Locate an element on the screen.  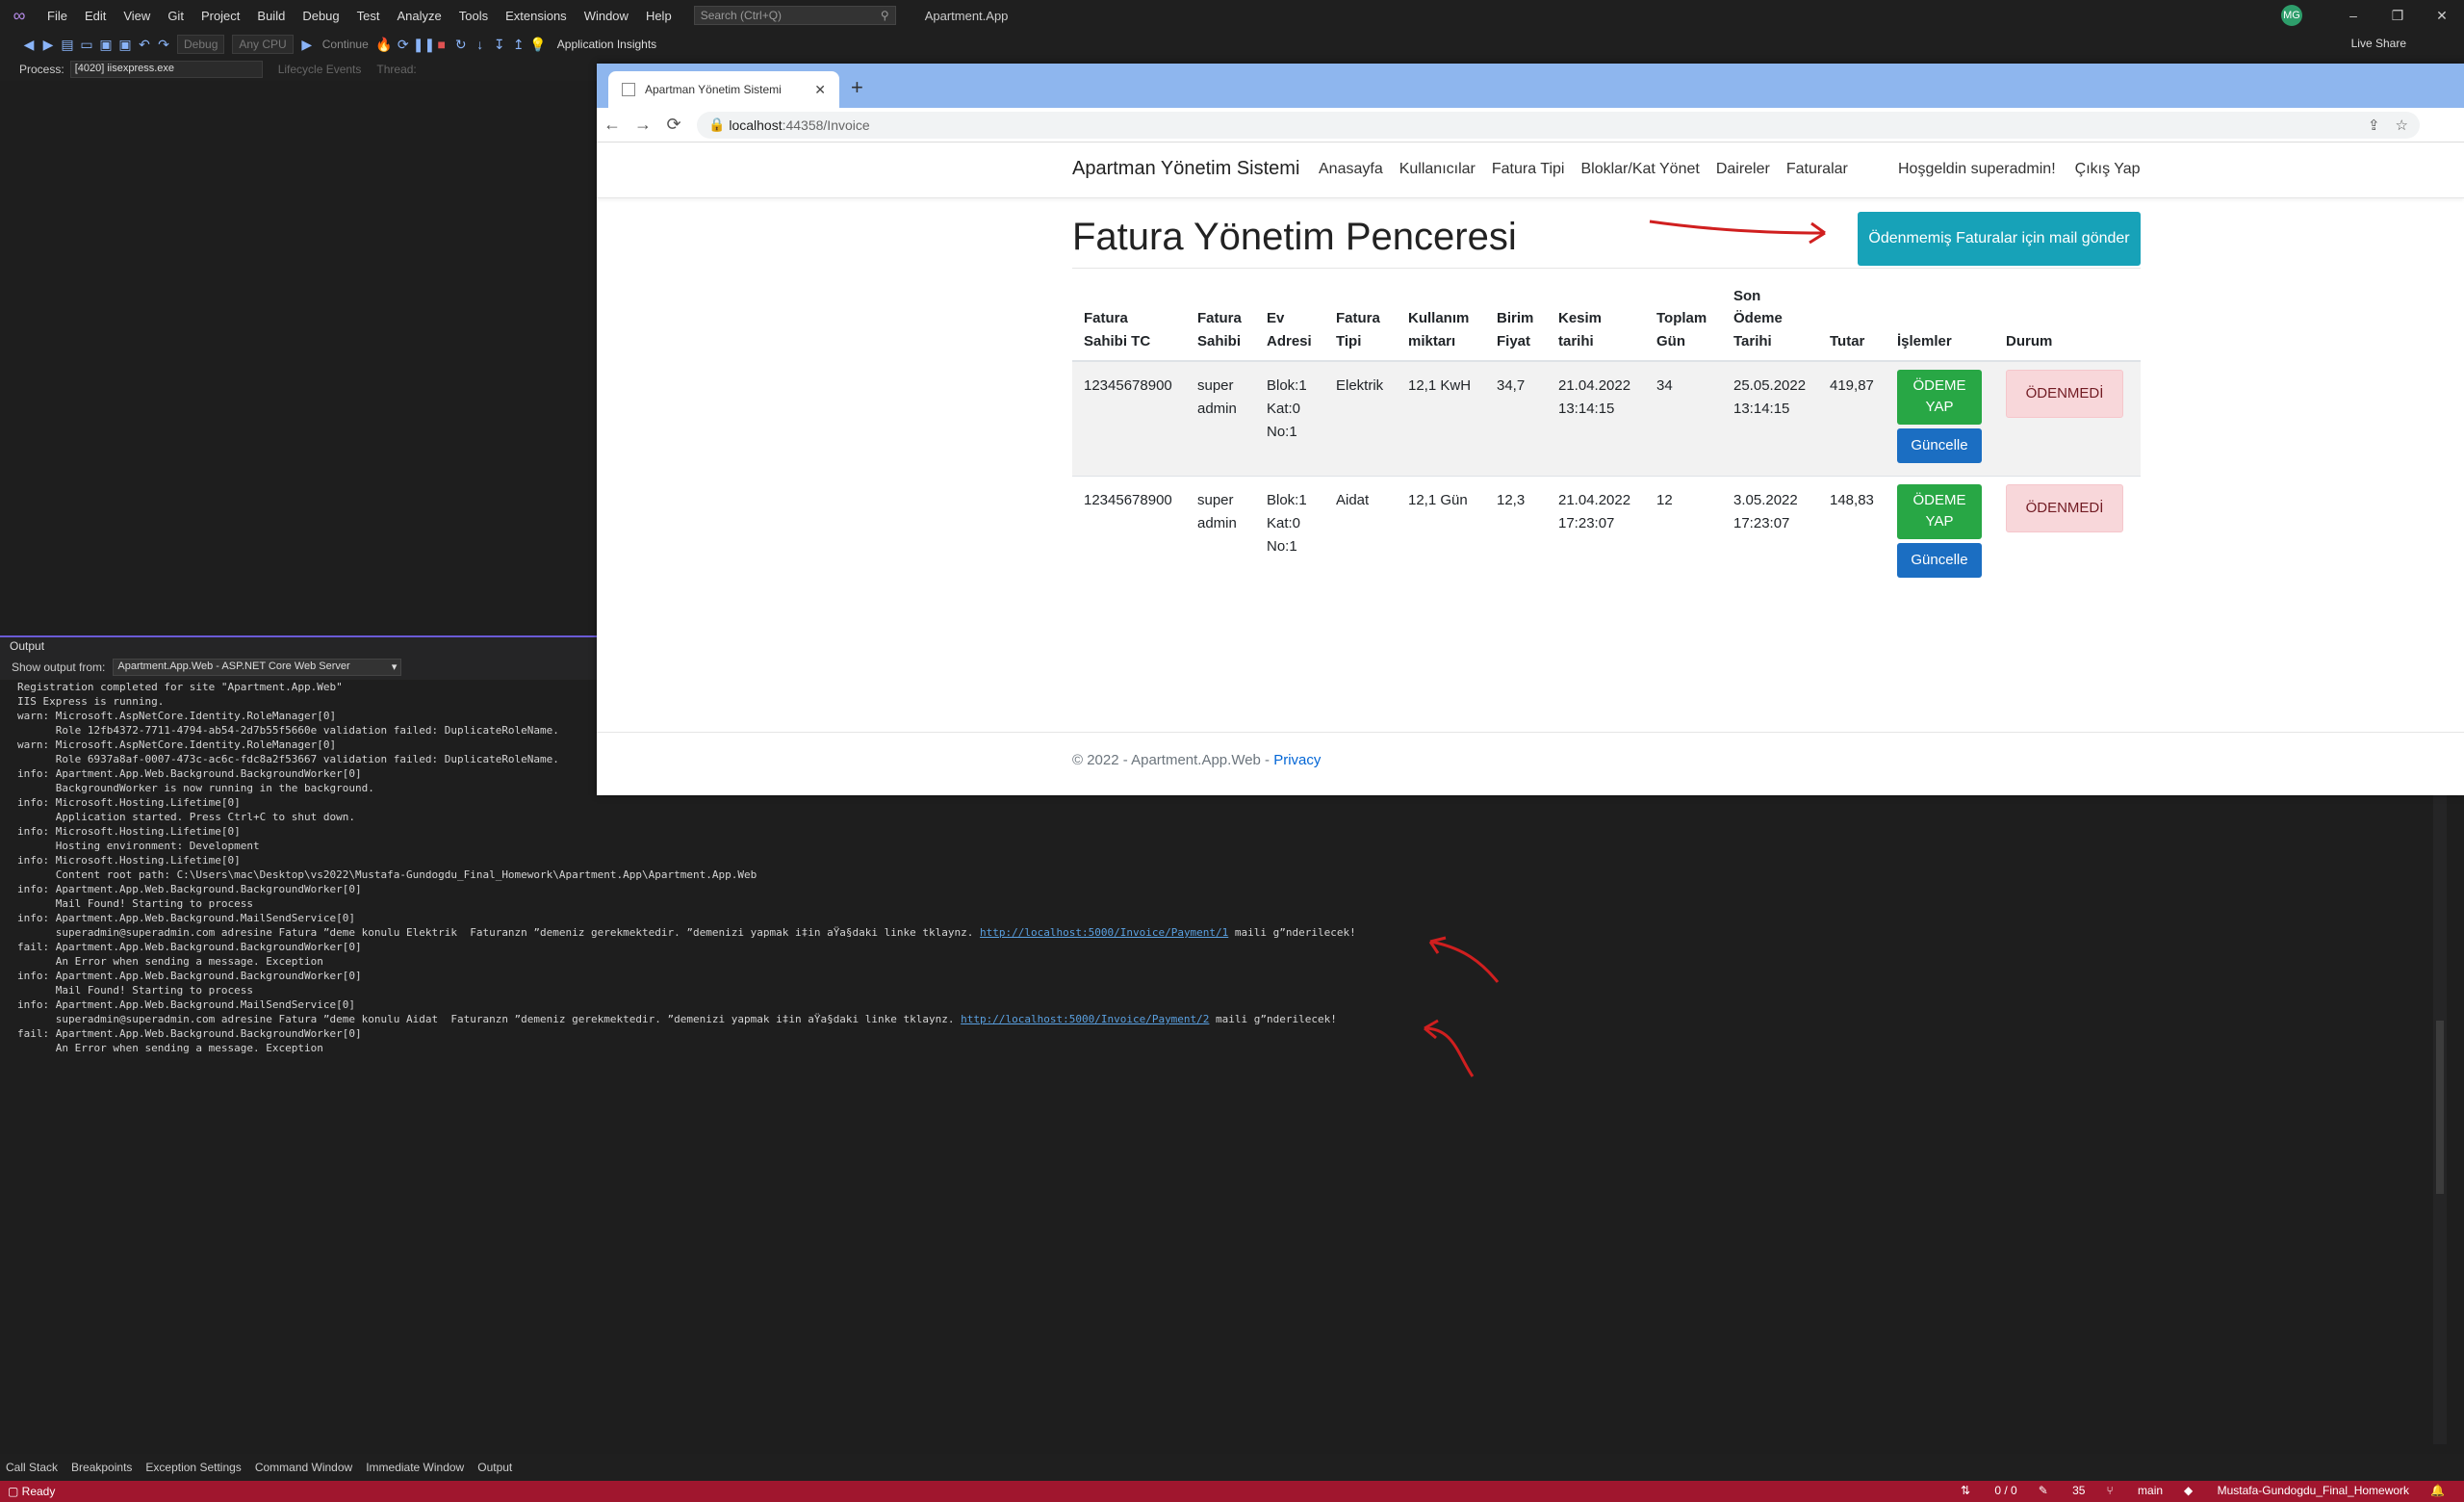
avatar: MG is located at coordinates (2291, 15).